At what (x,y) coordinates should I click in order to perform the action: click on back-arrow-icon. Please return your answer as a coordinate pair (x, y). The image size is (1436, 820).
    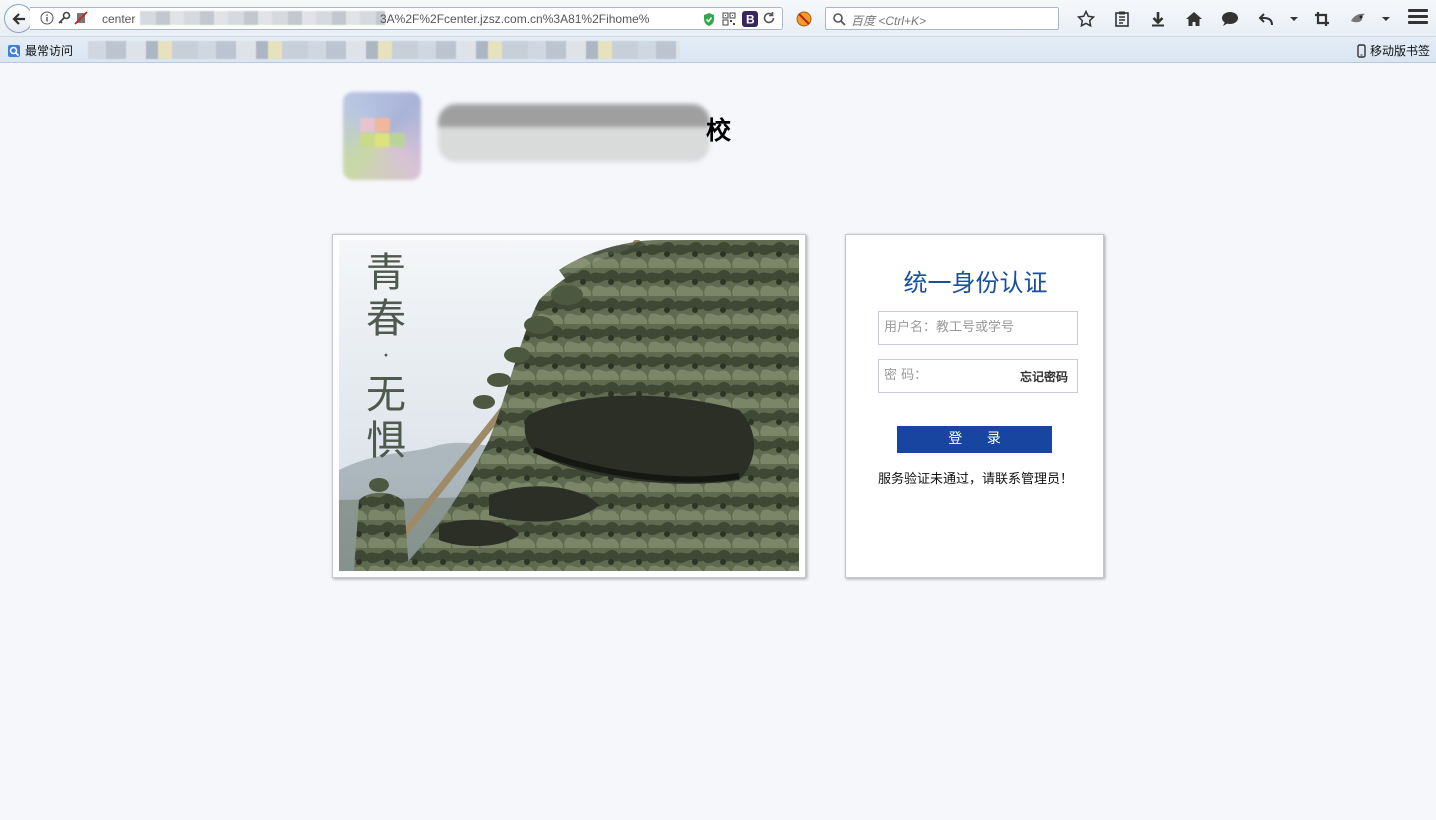
    Looking at the image, I should click on (18, 18).